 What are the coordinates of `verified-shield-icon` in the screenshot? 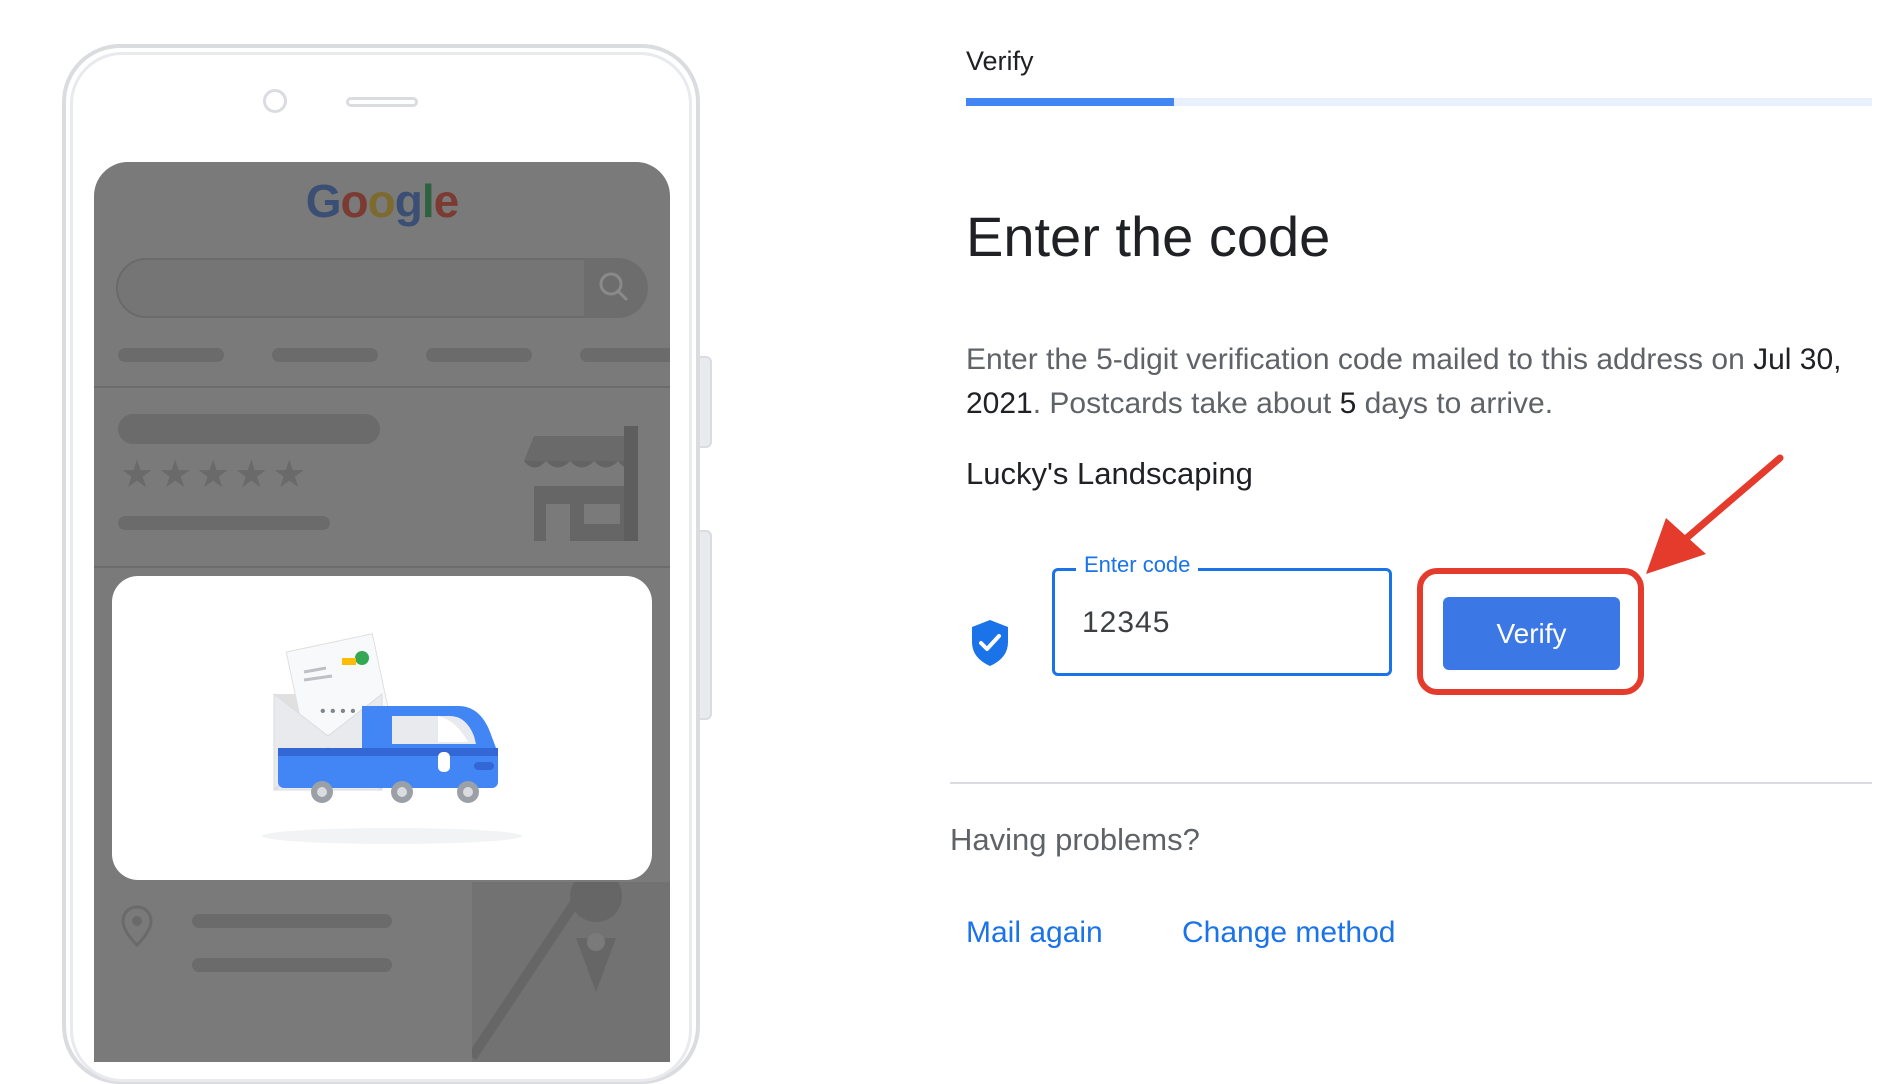 It's located at (990, 643).